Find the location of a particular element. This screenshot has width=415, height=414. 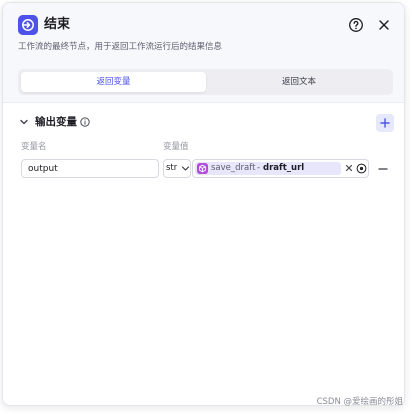

end-node-icon is located at coordinates (28, 25).